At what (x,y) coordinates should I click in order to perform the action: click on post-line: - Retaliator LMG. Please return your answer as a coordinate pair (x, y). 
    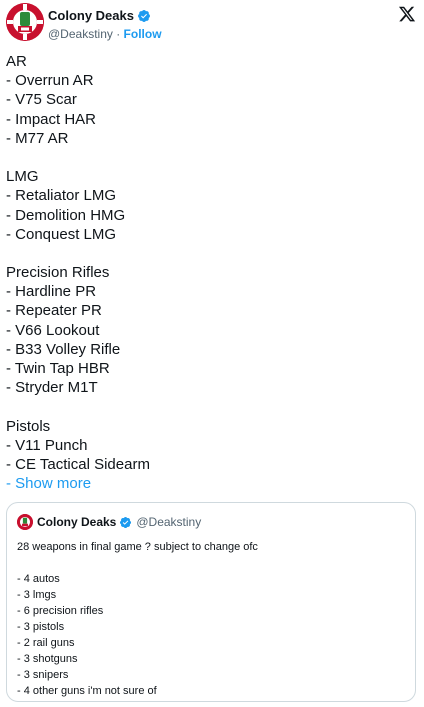
    Looking at the image, I should click on (61, 196).